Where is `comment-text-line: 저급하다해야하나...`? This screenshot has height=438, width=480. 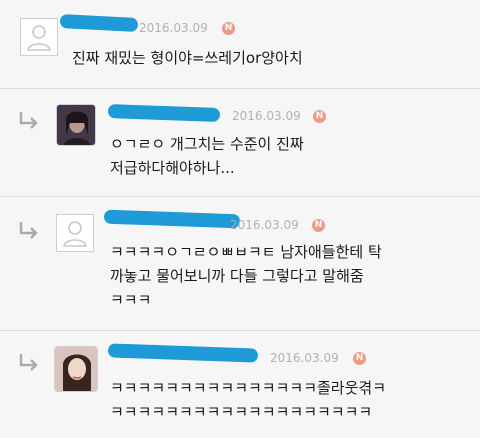 comment-text-line: 저급하다해야하나... is located at coordinates (172, 168).